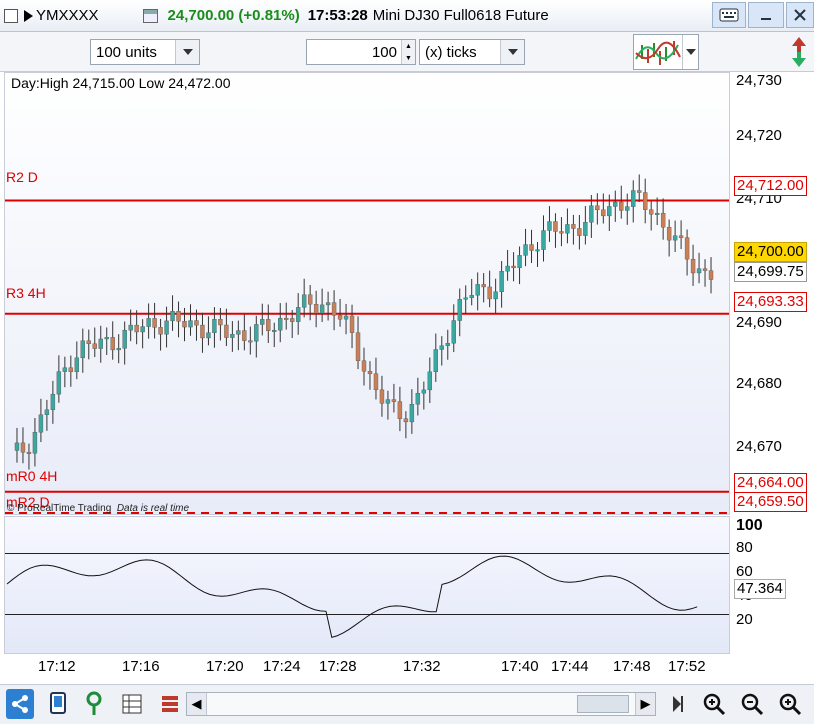 The height and width of the screenshot is (724, 814). Describe the element at coordinates (800, 15) in the screenshot. I see `close-icon` at that location.